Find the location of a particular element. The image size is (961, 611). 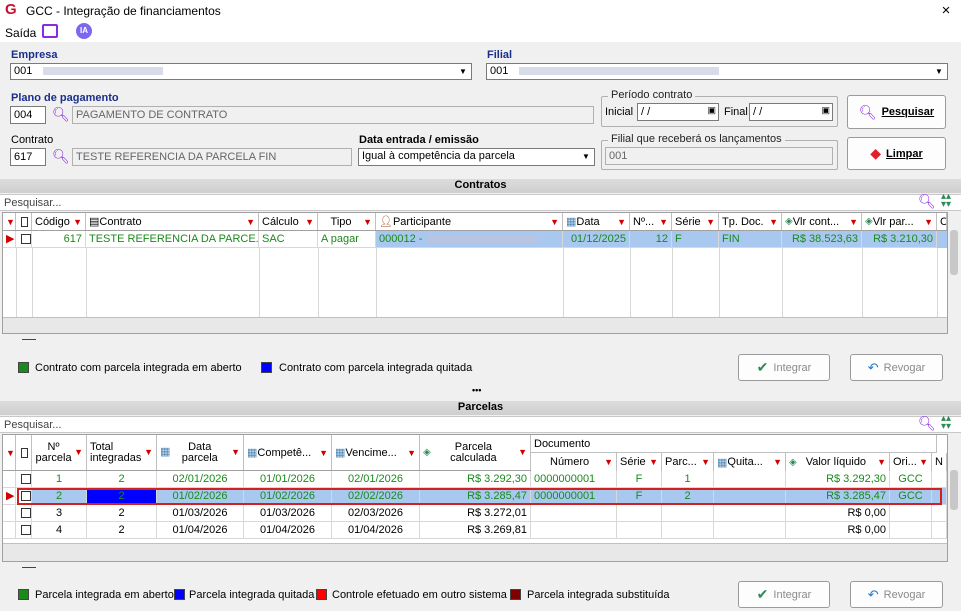

window-title: GCC - Integração de financiamentos is located at coordinates (123, 11).